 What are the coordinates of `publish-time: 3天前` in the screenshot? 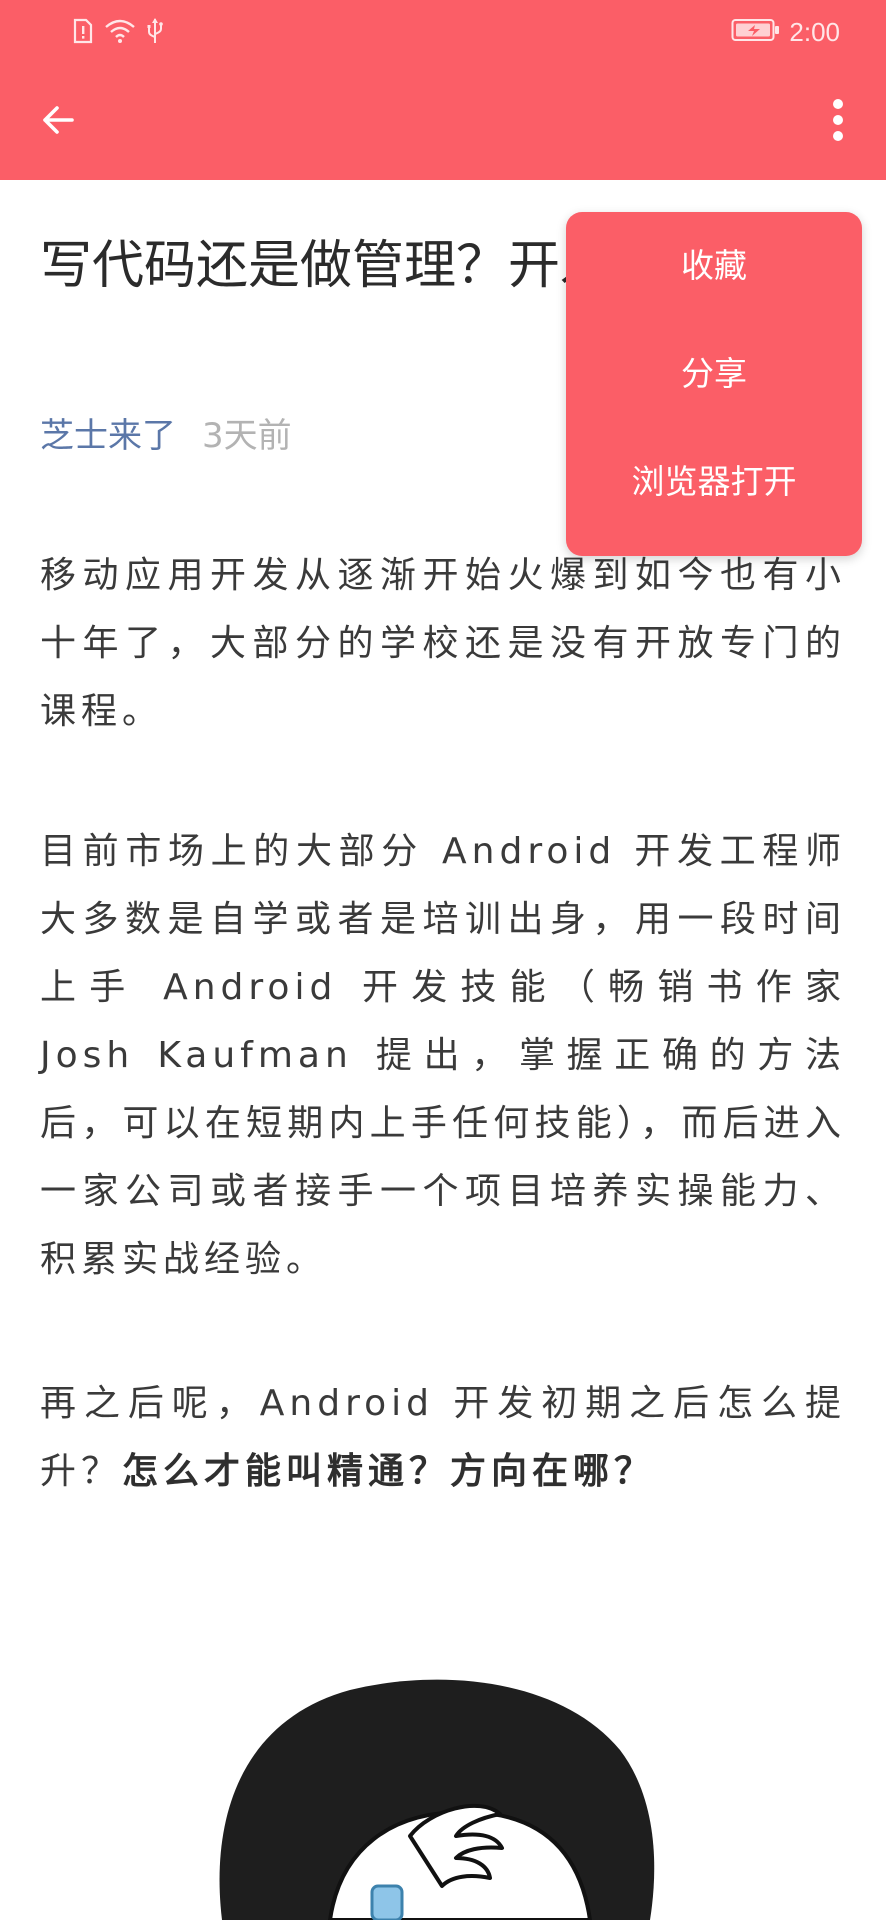 It's located at (247, 436).